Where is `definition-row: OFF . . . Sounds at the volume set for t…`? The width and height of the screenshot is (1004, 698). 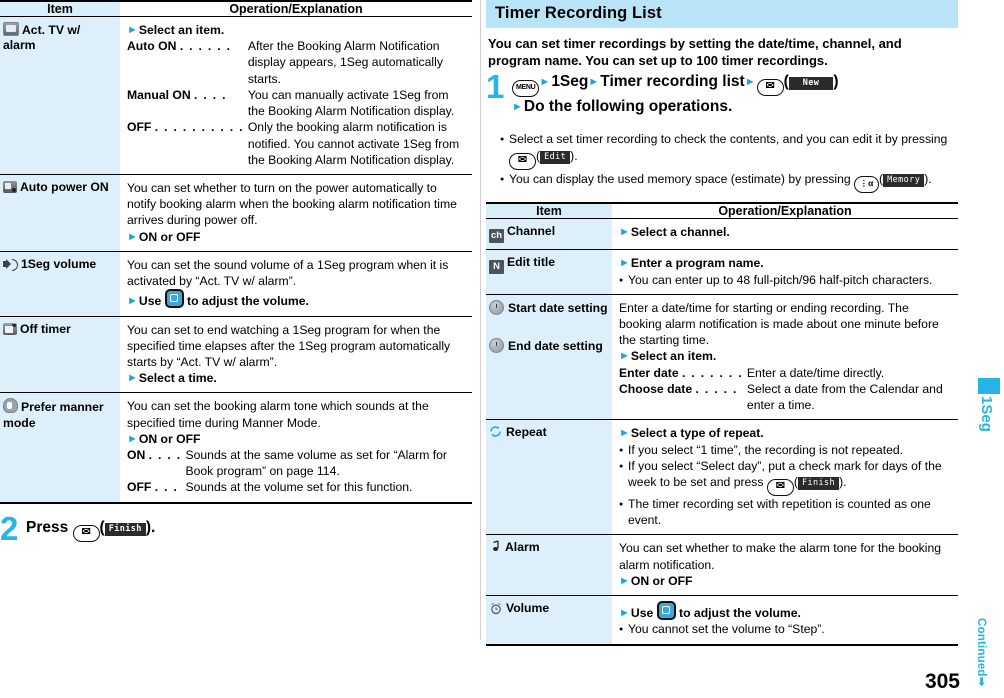 definition-row: OFF . . . Sounds at the volume set for t… is located at coordinates (296, 487).